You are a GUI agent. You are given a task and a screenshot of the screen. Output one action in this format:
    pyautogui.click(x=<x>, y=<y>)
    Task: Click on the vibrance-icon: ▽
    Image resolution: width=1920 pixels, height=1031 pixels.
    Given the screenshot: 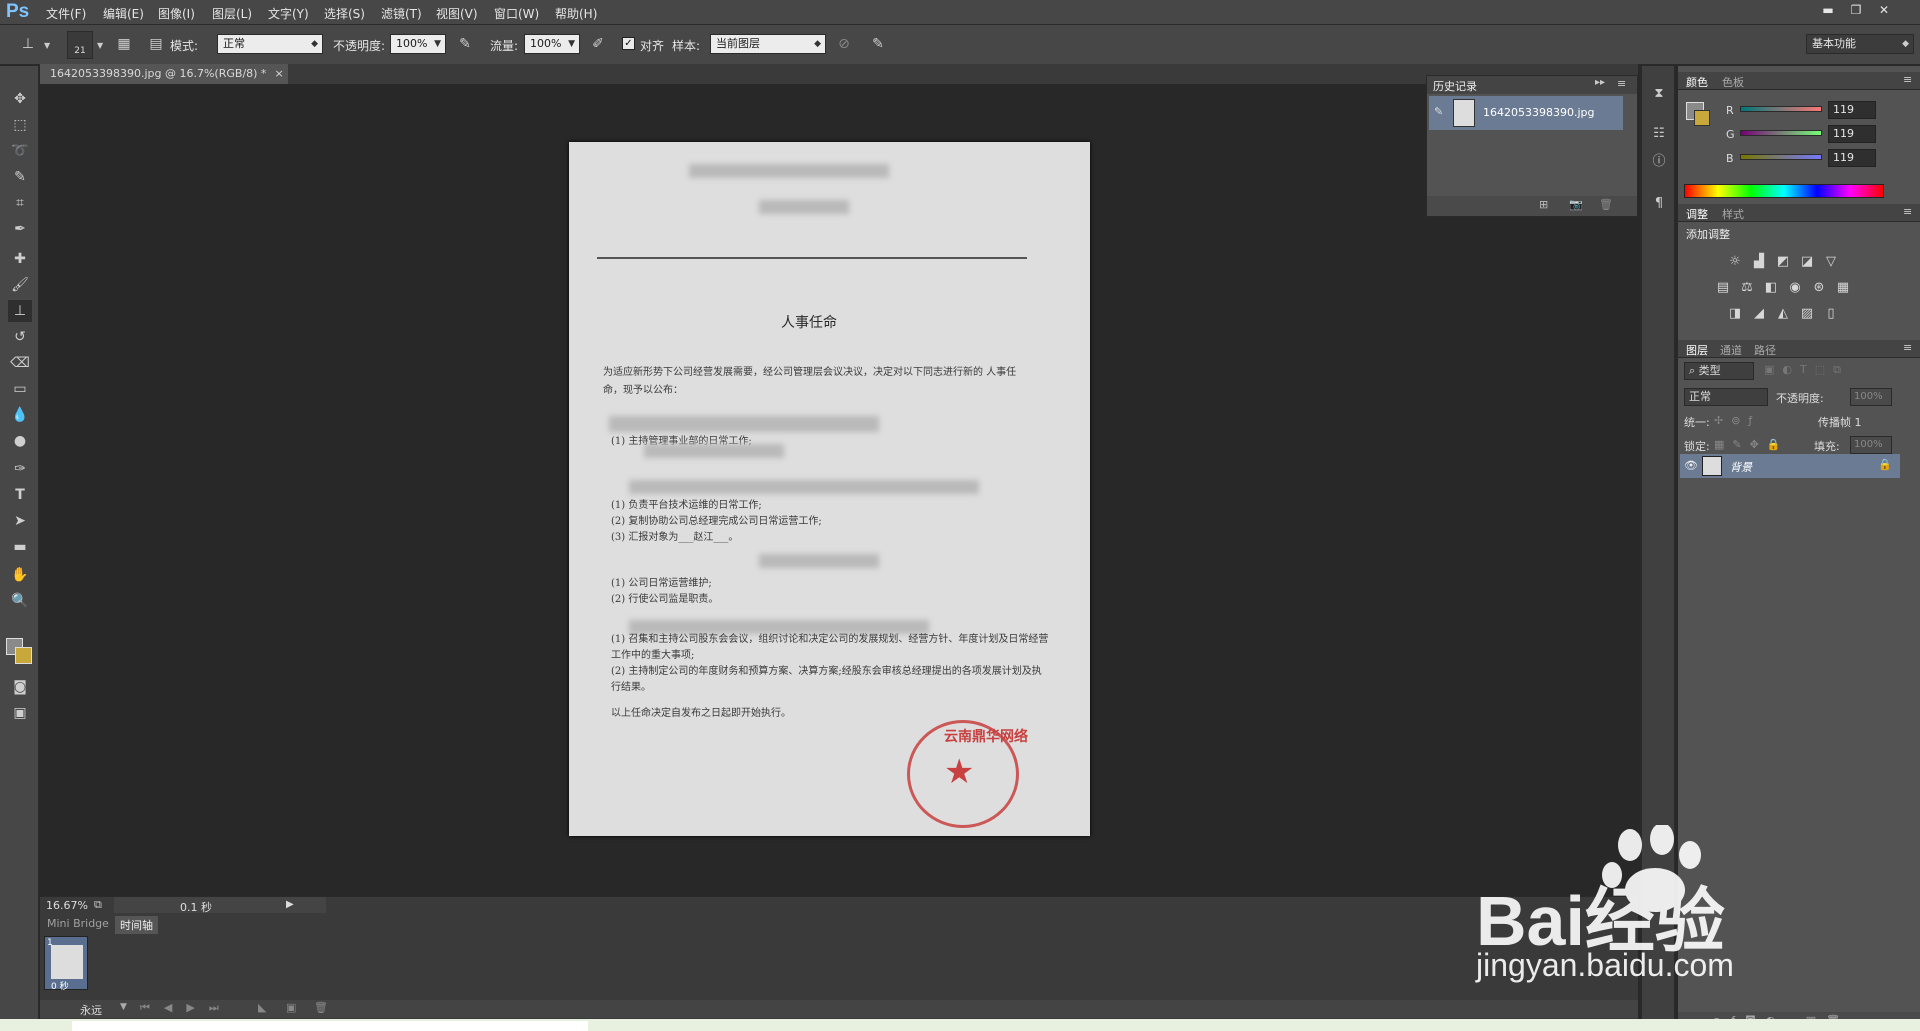 What is the action you would take?
    pyautogui.click(x=1831, y=262)
    